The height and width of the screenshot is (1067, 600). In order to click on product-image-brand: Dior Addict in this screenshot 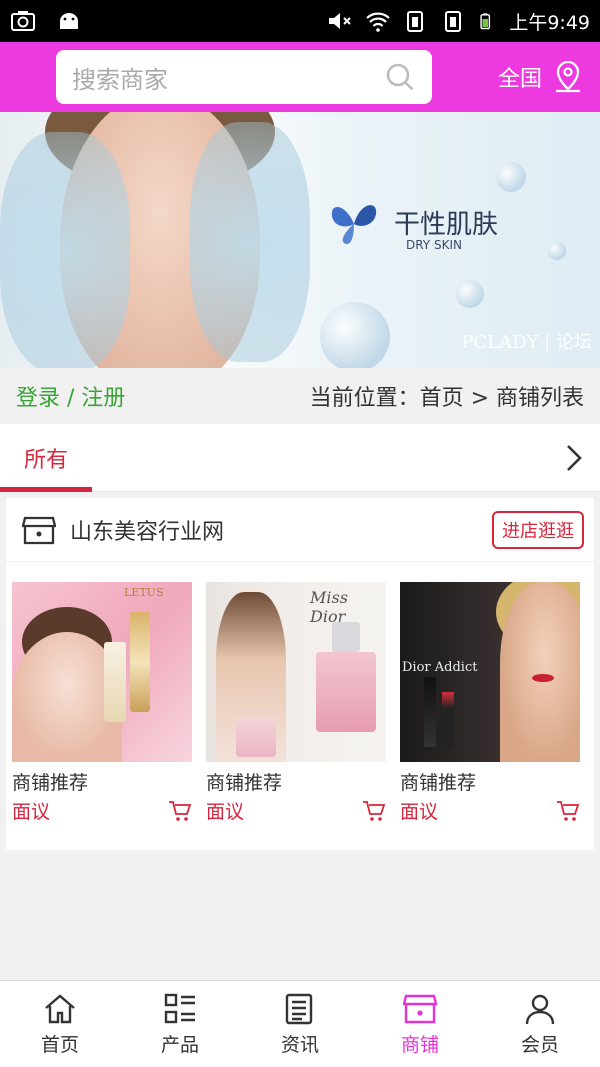, I will do `click(440, 667)`.